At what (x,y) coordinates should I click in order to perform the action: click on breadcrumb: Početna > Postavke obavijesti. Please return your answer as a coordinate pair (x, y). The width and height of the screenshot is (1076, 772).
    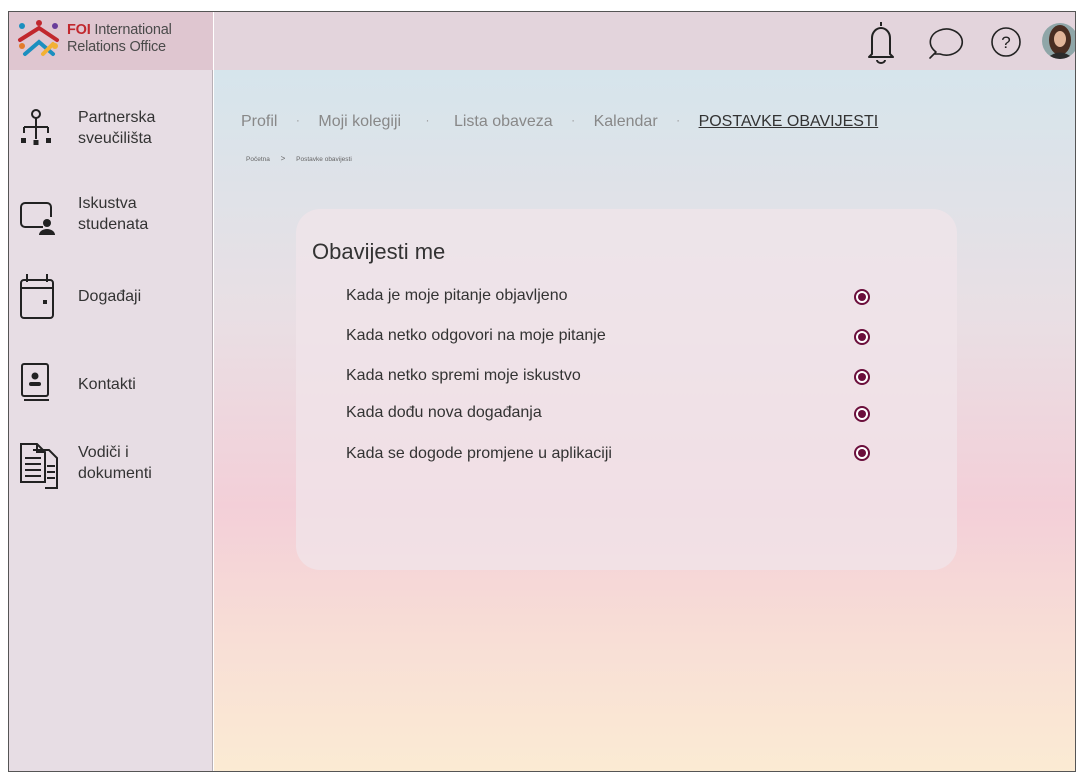
    Looking at the image, I should click on (299, 158).